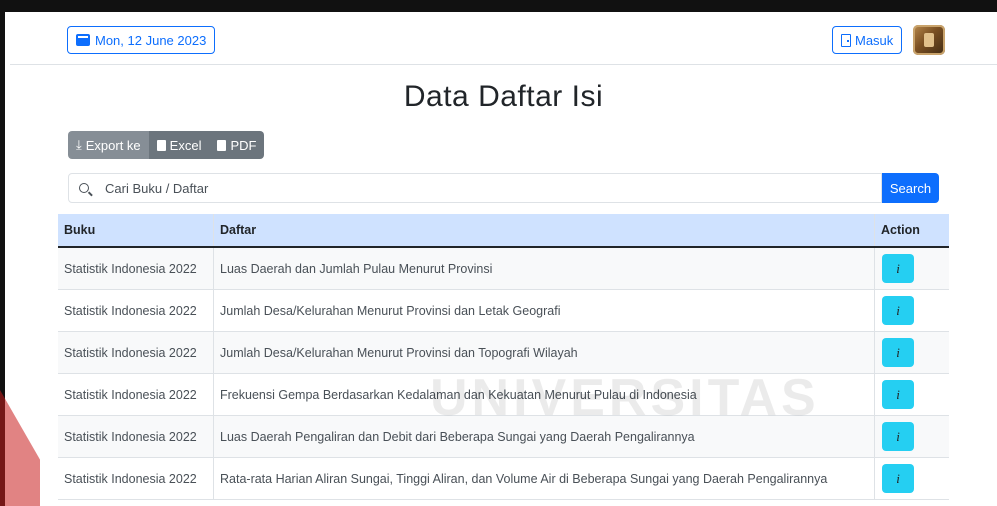 Image resolution: width=997 pixels, height=506 pixels. I want to click on excel-label: Excel, so click(185, 145).